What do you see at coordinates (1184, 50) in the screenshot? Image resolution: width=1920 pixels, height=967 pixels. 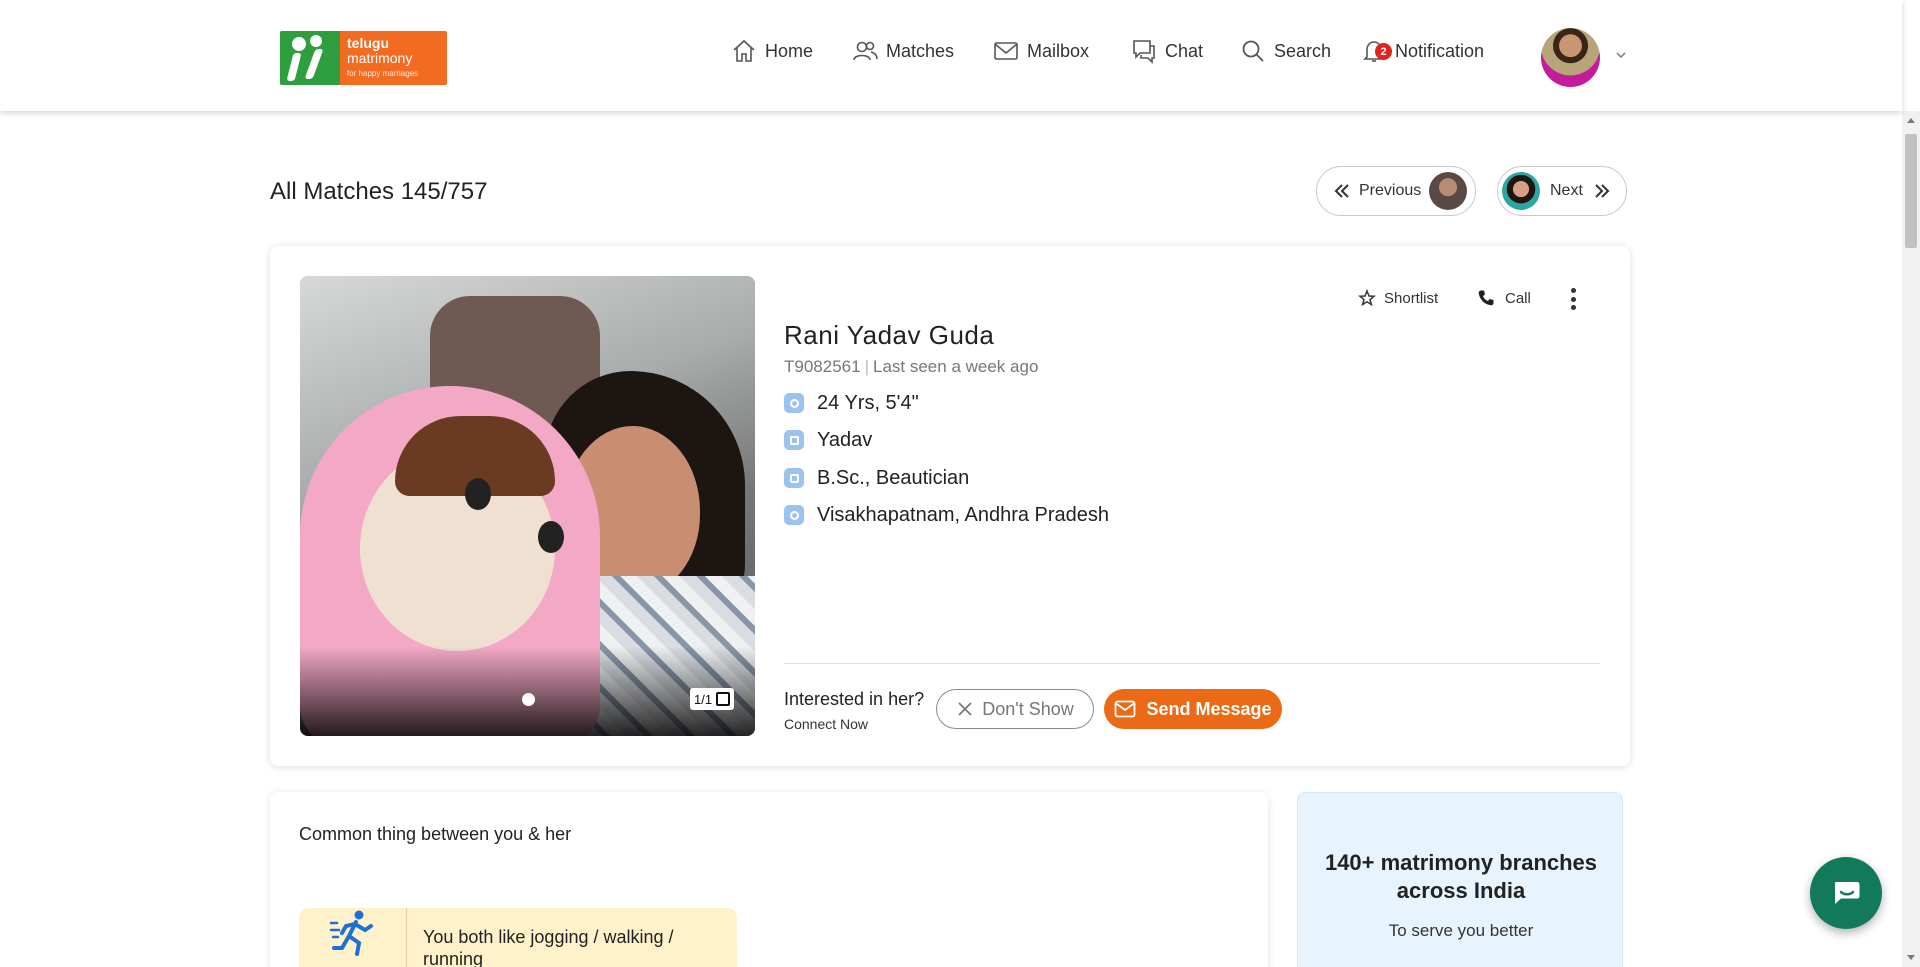 I see `nav-chat-label: Chat` at bounding box center [1184, 50].